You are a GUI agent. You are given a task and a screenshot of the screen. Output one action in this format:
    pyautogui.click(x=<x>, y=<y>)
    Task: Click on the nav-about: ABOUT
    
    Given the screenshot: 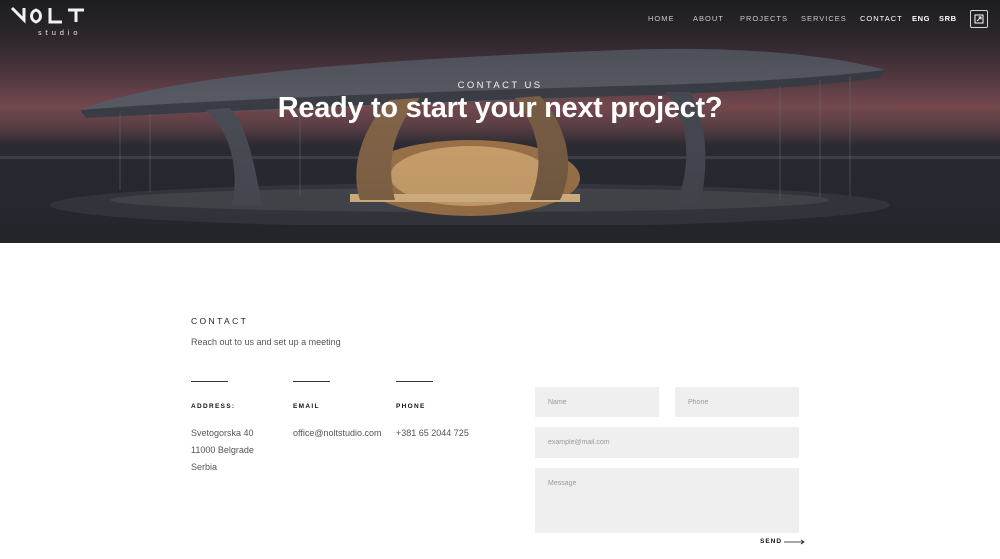 What is the action you would take?
    pyautogui.click(x=708, y=18)
    